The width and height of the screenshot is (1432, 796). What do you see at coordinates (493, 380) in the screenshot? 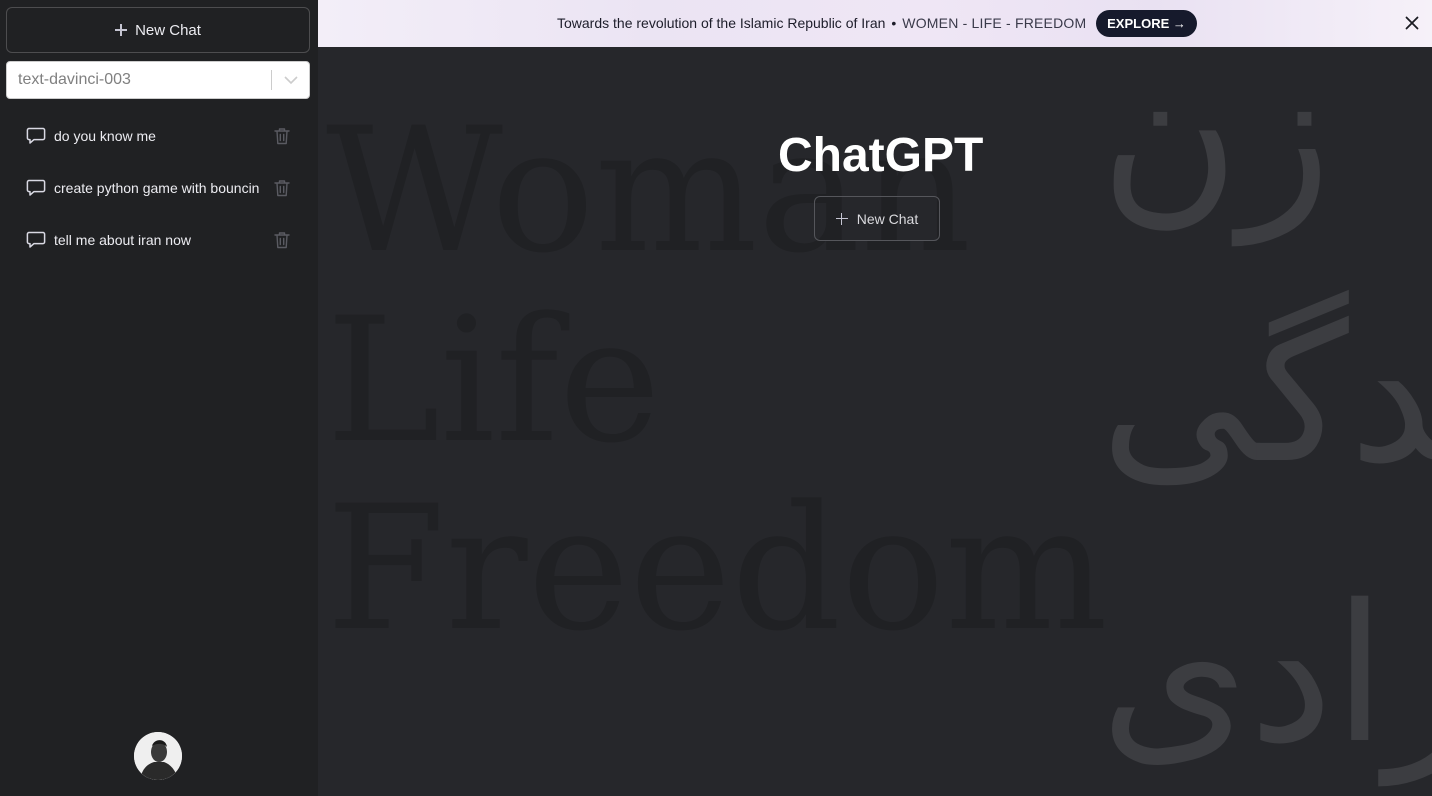
I see `bg-english-line: Life` at bounding box center [493, 380].